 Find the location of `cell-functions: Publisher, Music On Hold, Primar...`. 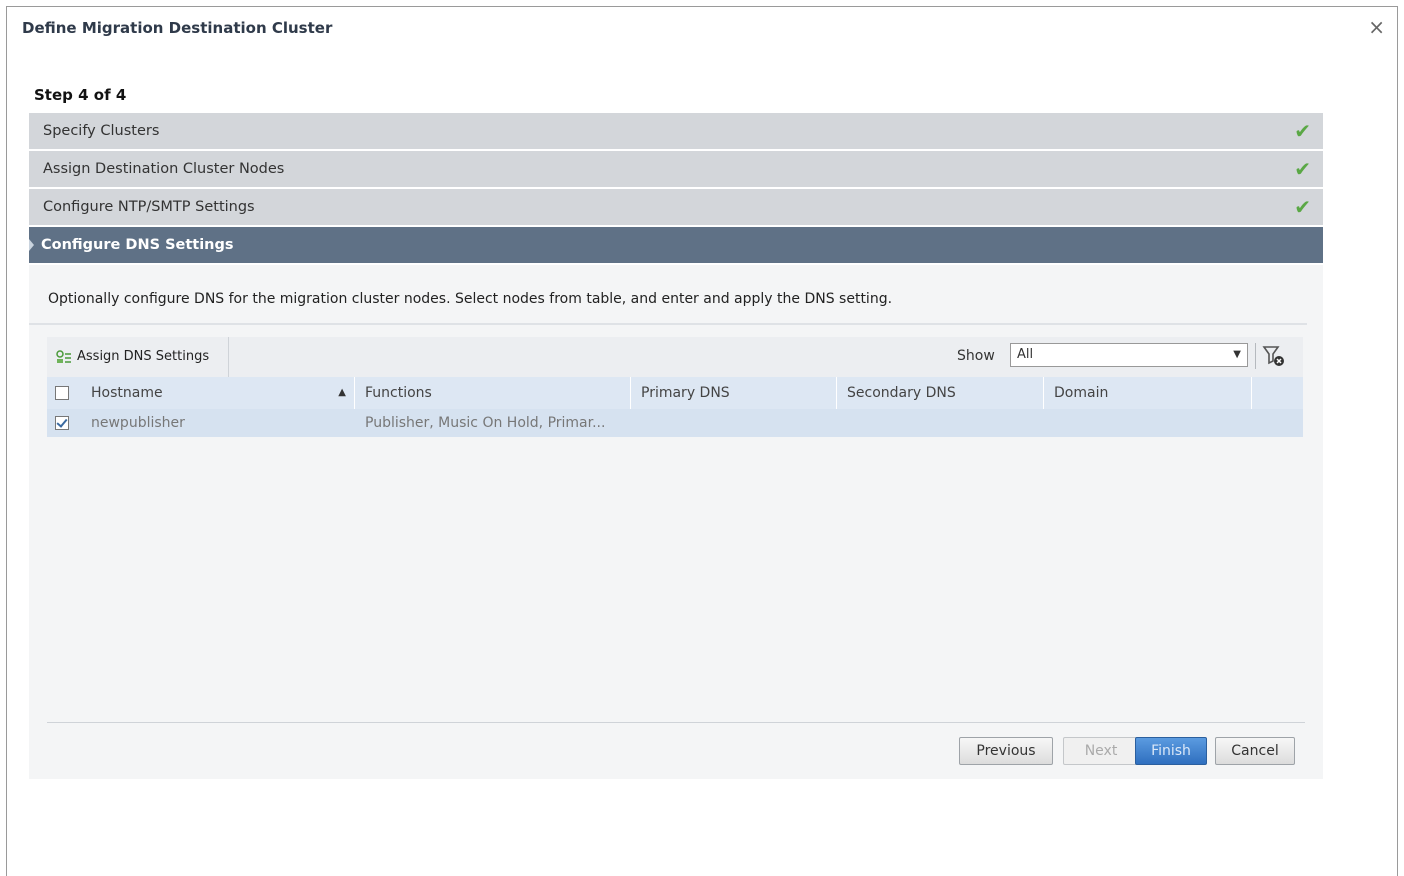

cell-functions: Publisher, Music On Hold, Primar... is located at coordinates (485, 423).